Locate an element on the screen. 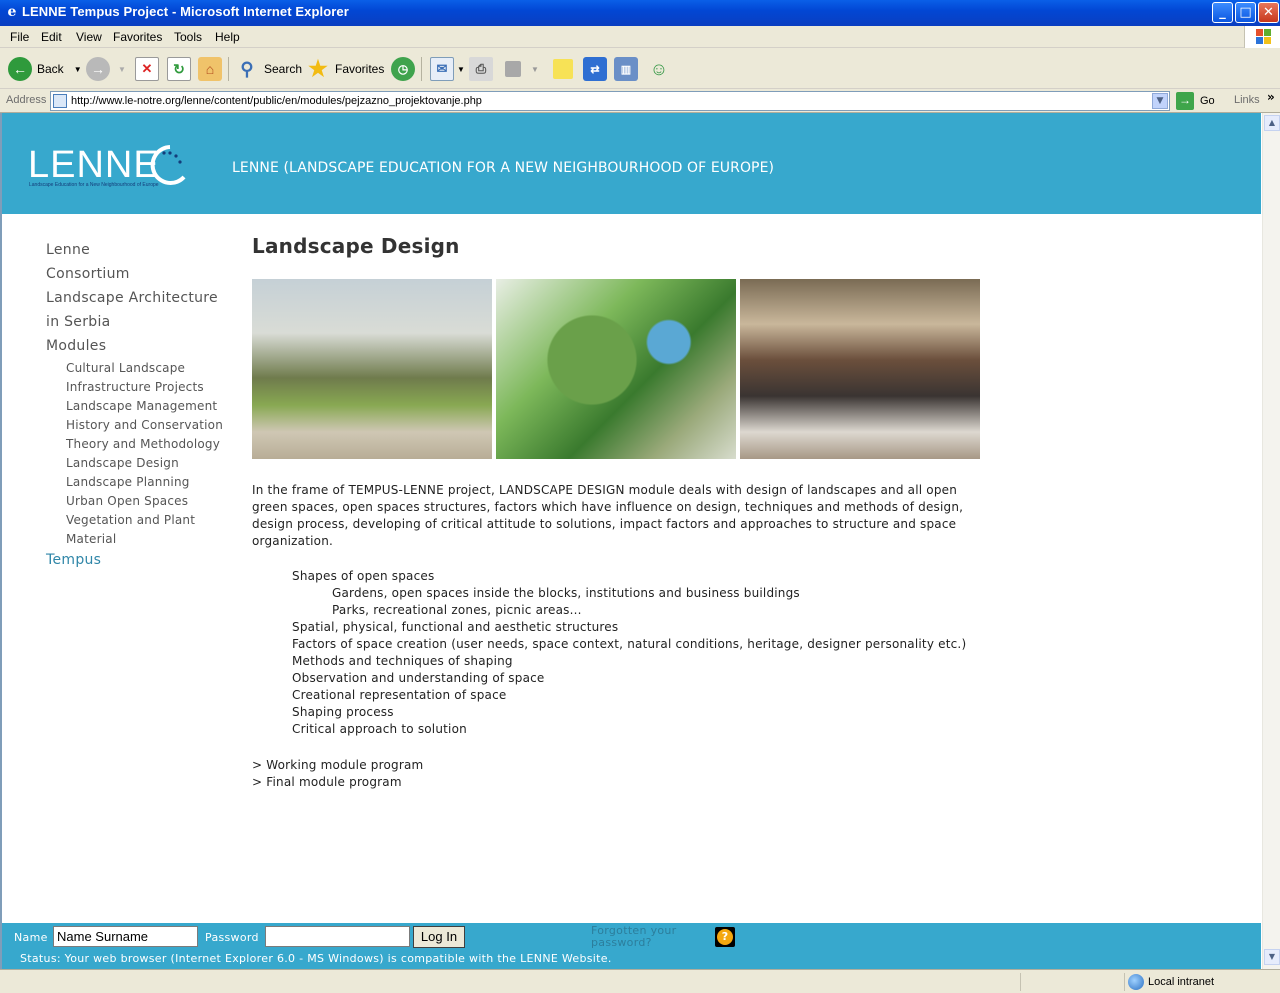 This screenshot has height=993, width=1280. scroll-up-icon: ▲ is located at coordinates (1272, 123).